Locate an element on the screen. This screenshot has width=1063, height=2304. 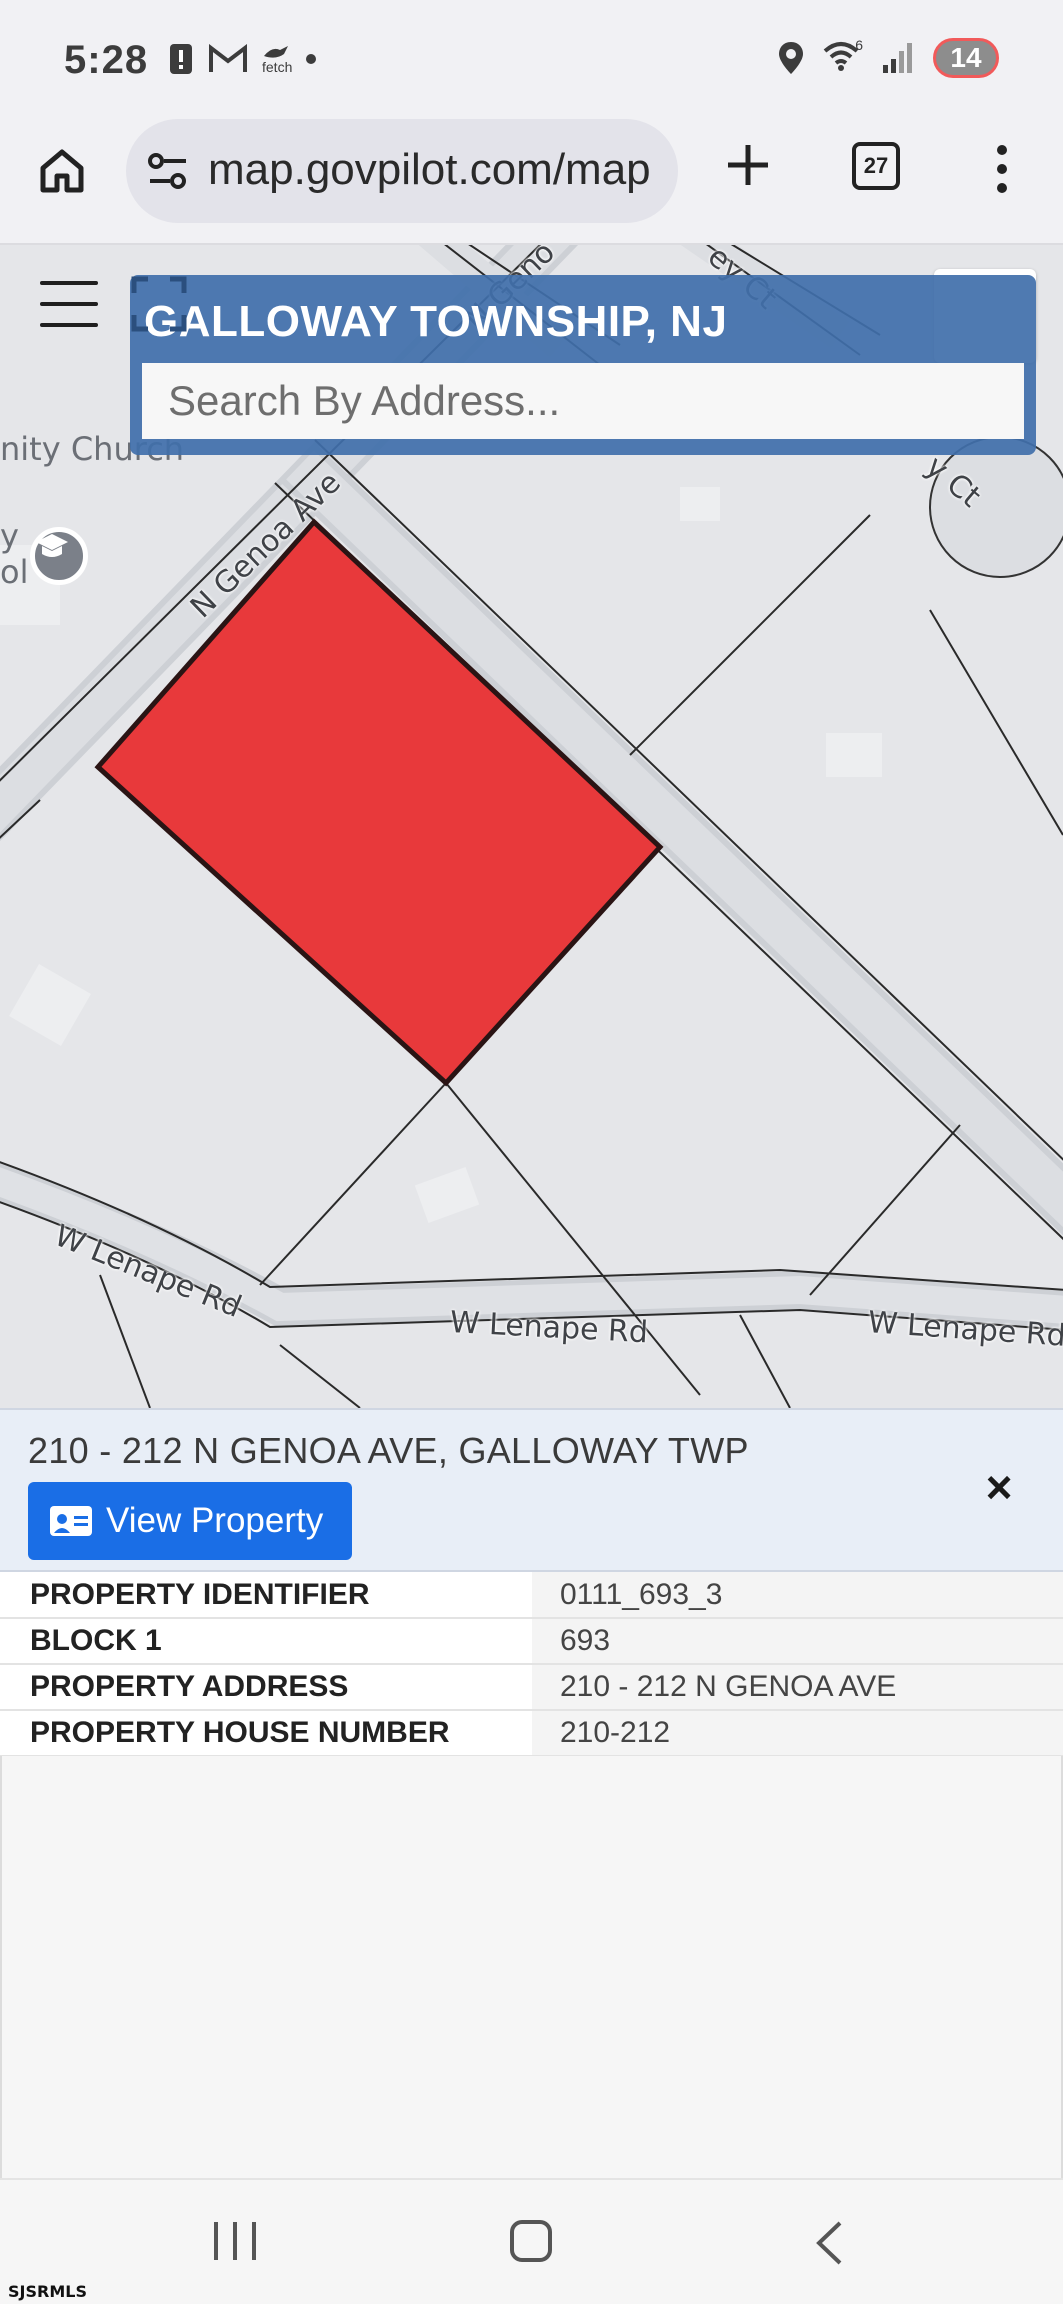
recents-button is located at coordinates (235, 2241).